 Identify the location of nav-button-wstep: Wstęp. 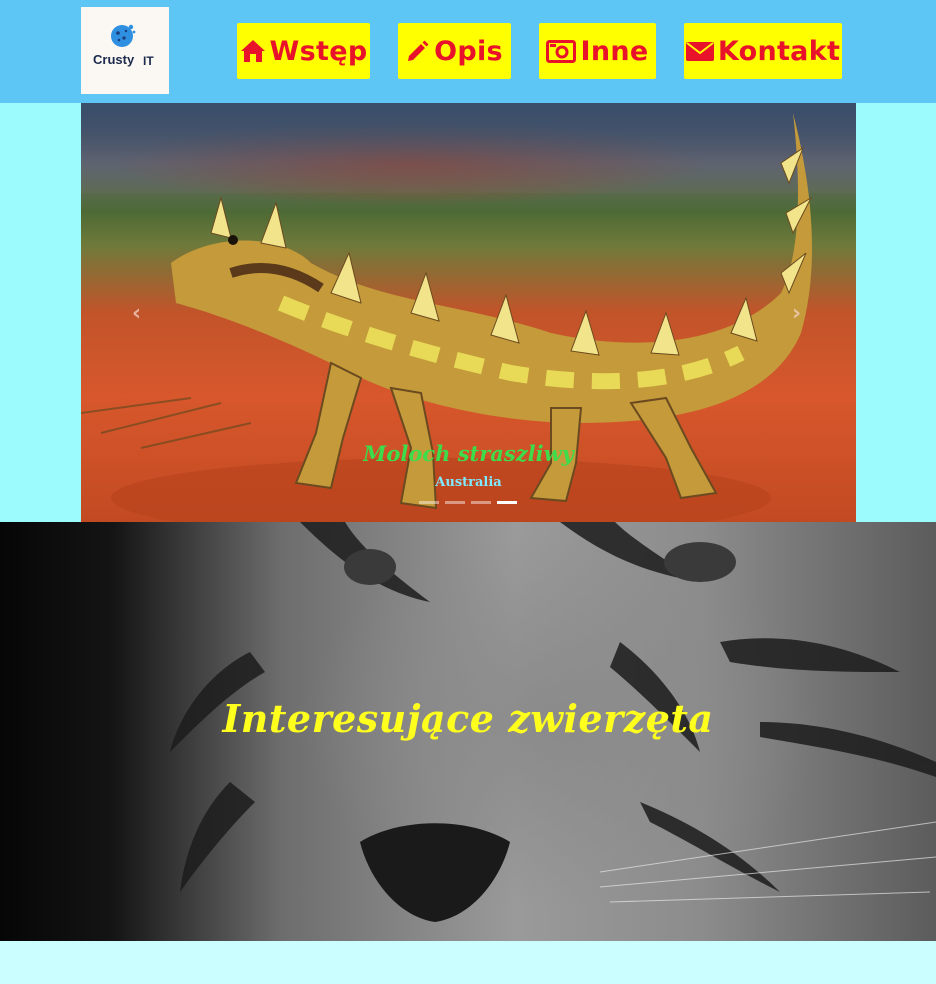
(303, 51).